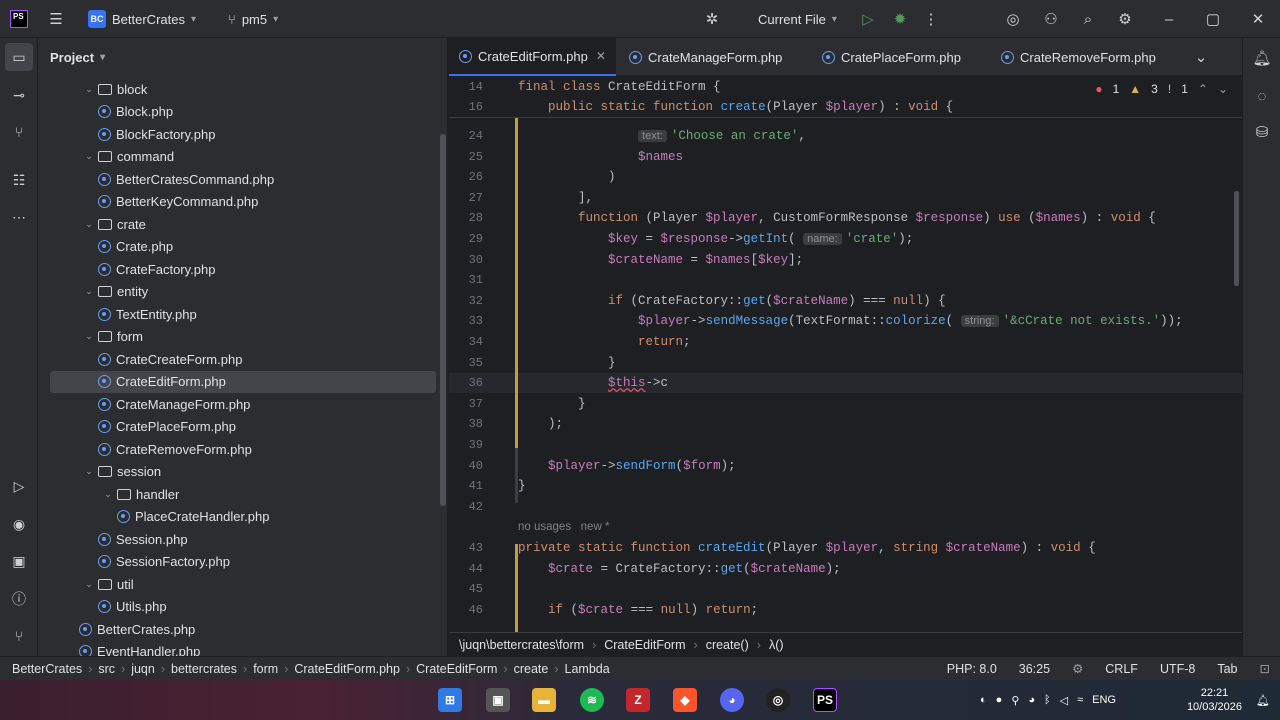  I want to click on tree-item-file: SessionFactory.php, so click(238, 562).